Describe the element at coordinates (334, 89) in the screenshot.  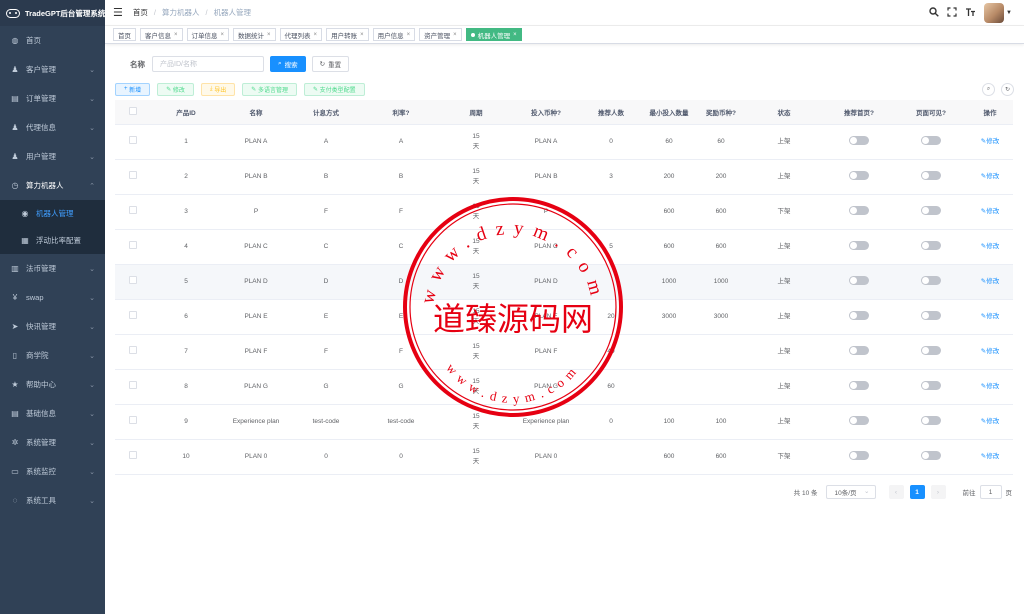
I see `pay-config-button: ✎ 支付类型配置` at that location.